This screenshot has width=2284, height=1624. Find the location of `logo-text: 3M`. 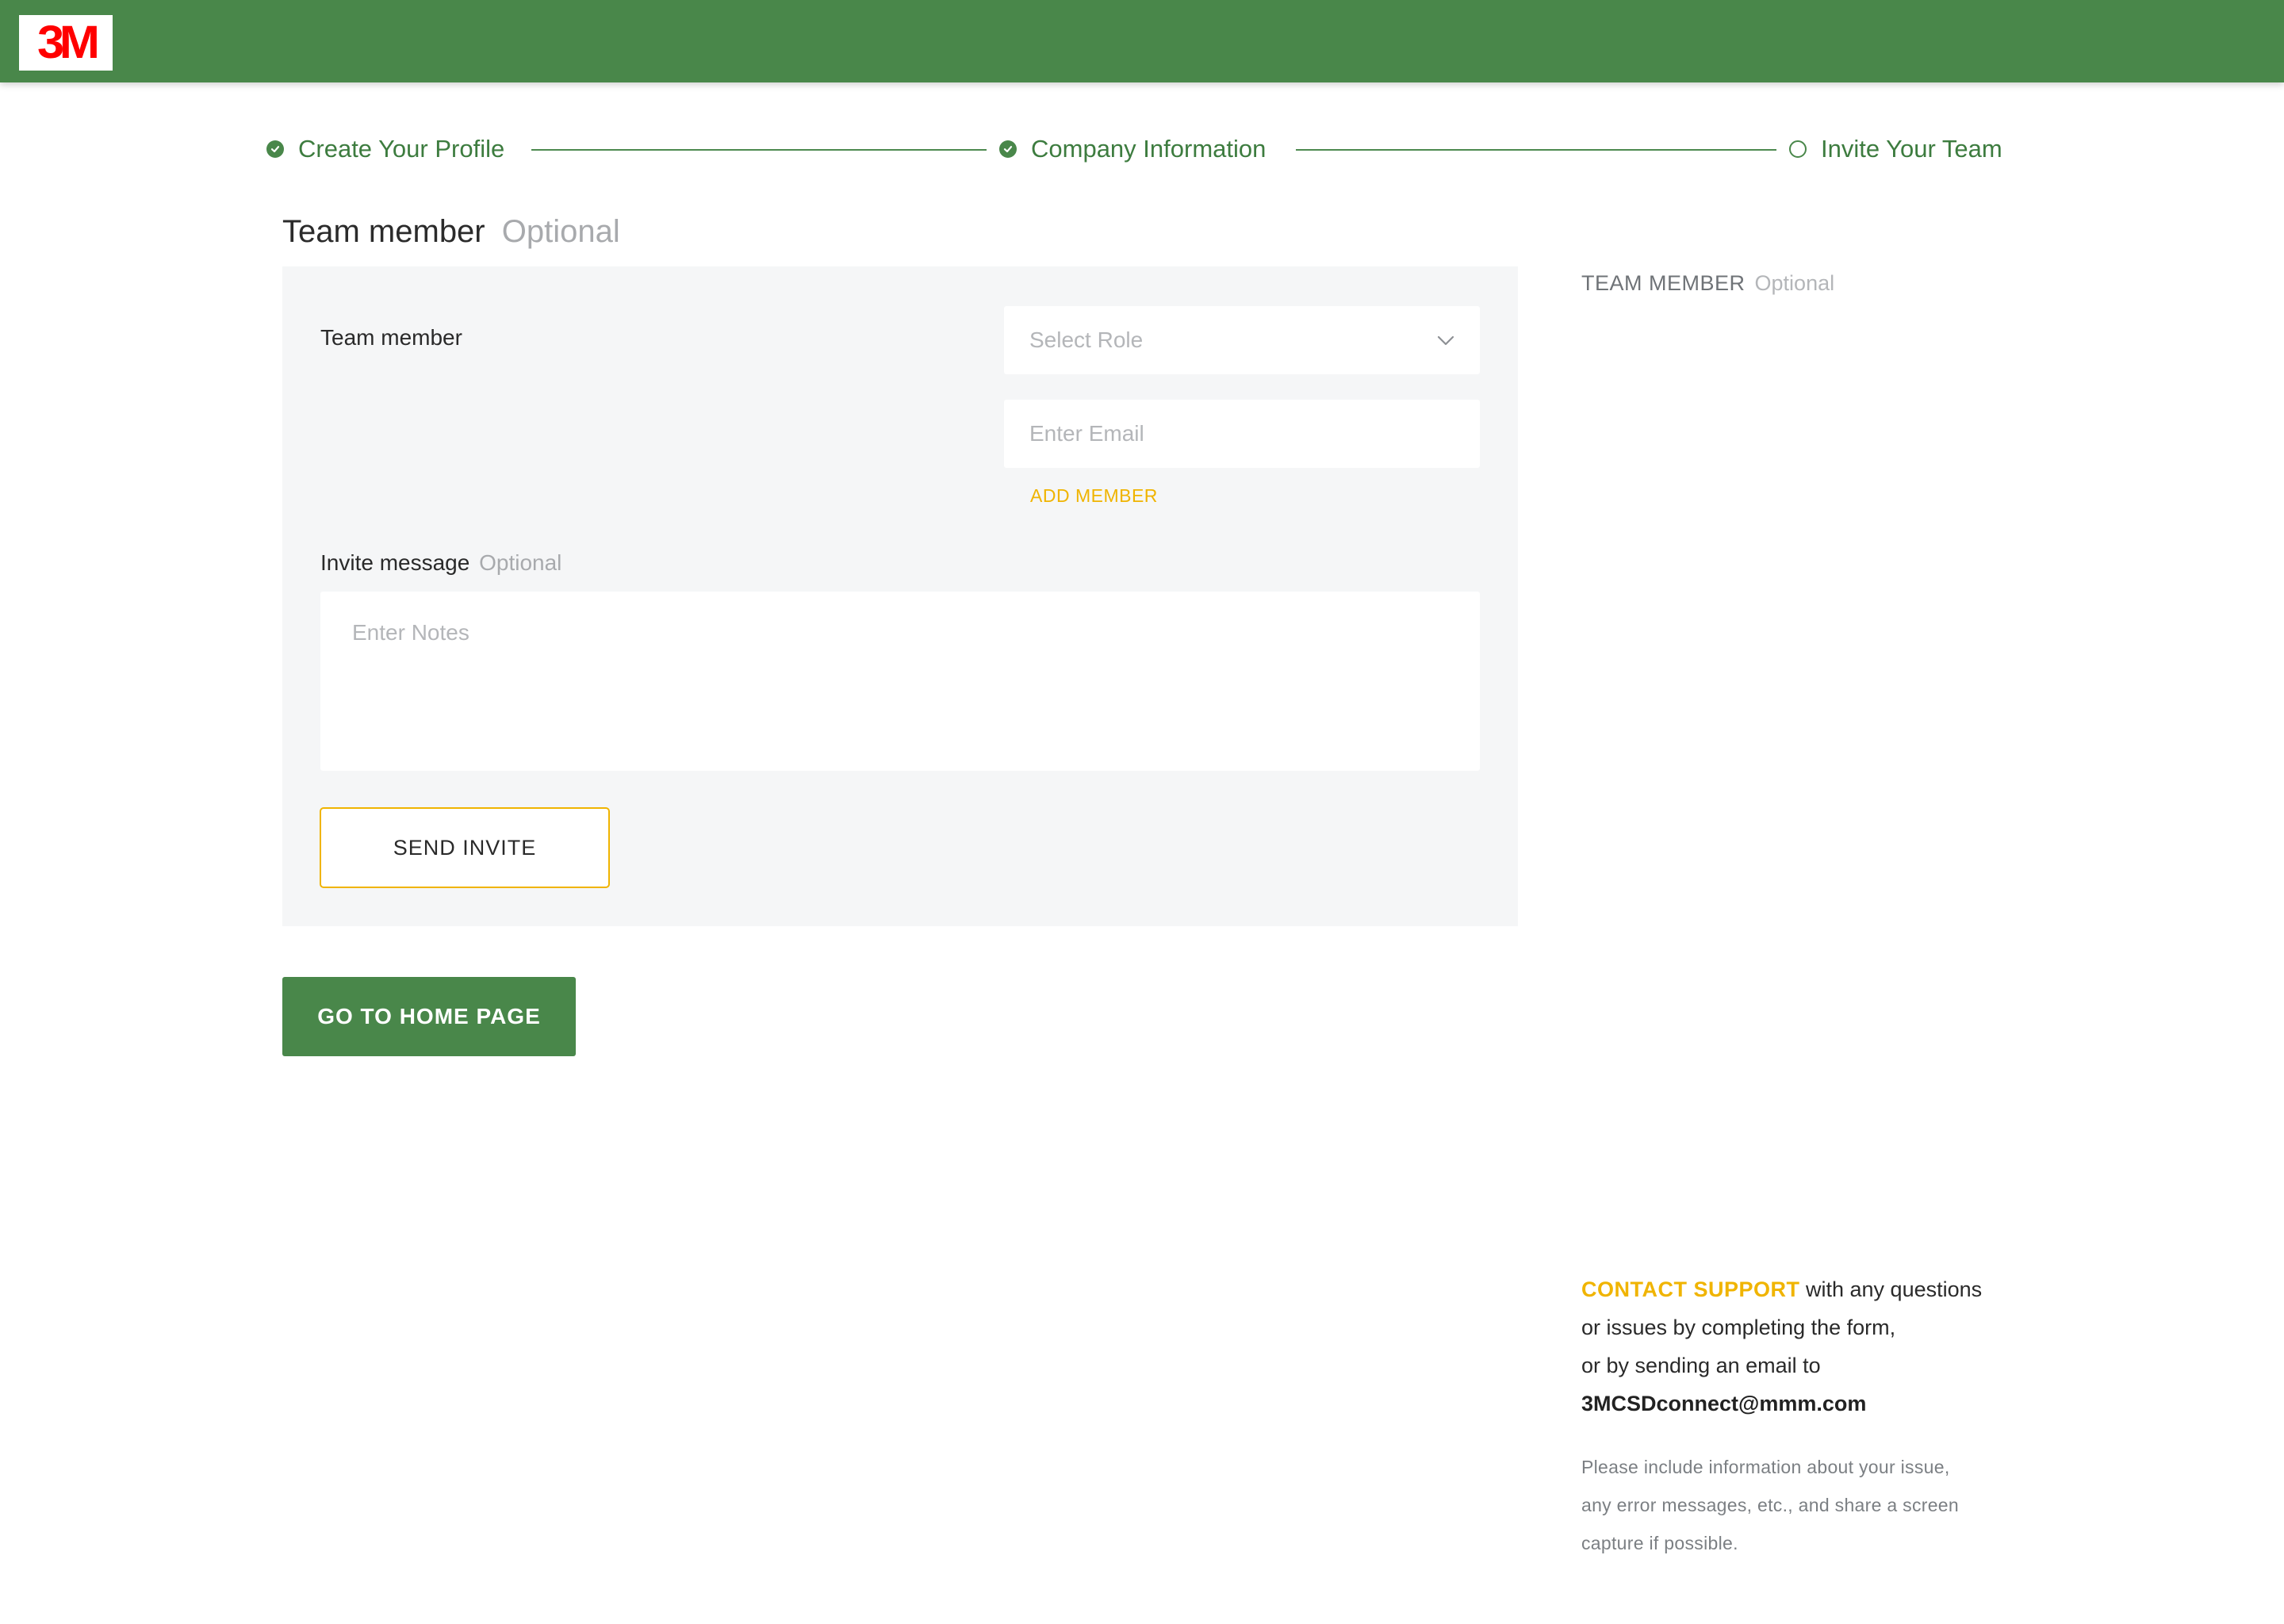

logo-text: 3M is located at coordinates (68, 42).